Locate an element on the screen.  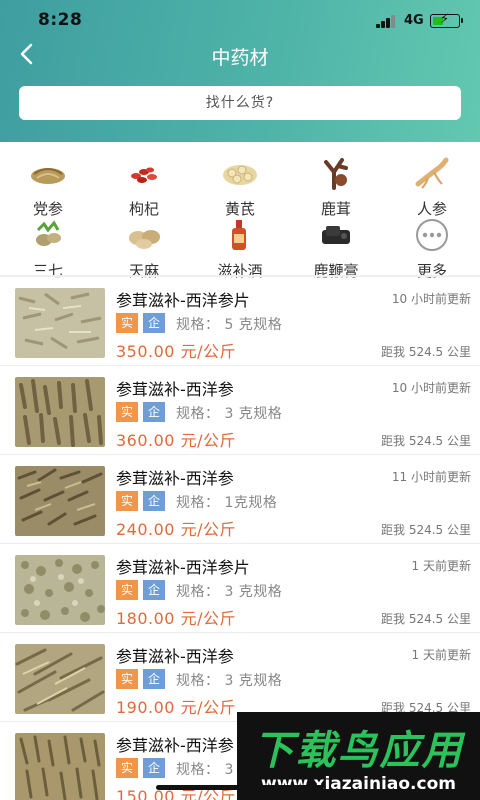
category-label: 枸杞 is located at coordinates (143, 209).